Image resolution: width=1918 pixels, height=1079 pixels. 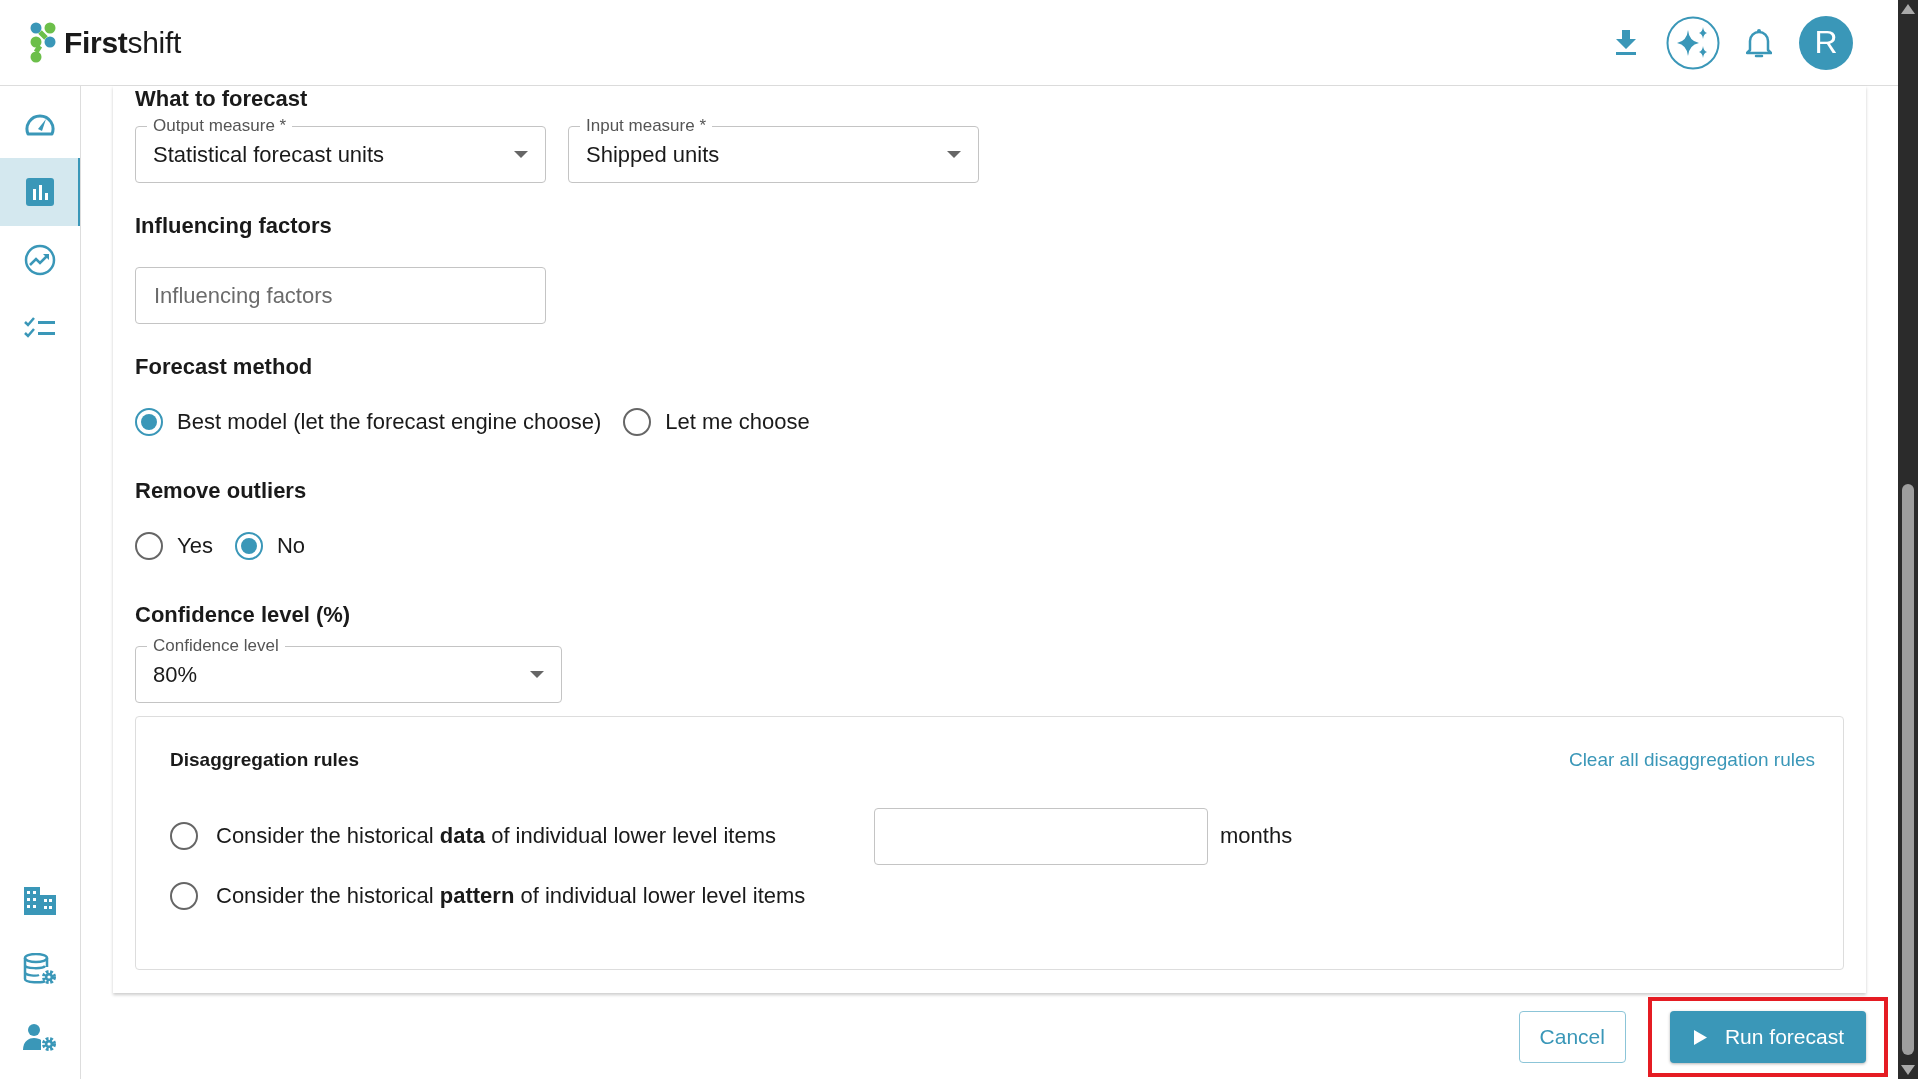 I want to click on building-icon, so click(x=40, y=901).